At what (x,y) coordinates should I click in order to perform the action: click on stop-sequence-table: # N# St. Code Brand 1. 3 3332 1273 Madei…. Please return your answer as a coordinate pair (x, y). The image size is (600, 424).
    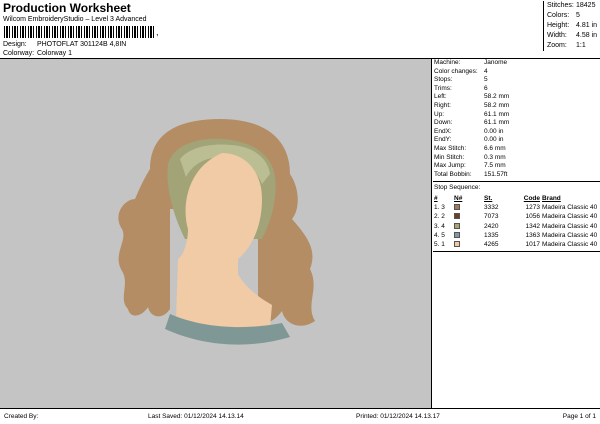
    Looking at the image, I should click on (517, 221).